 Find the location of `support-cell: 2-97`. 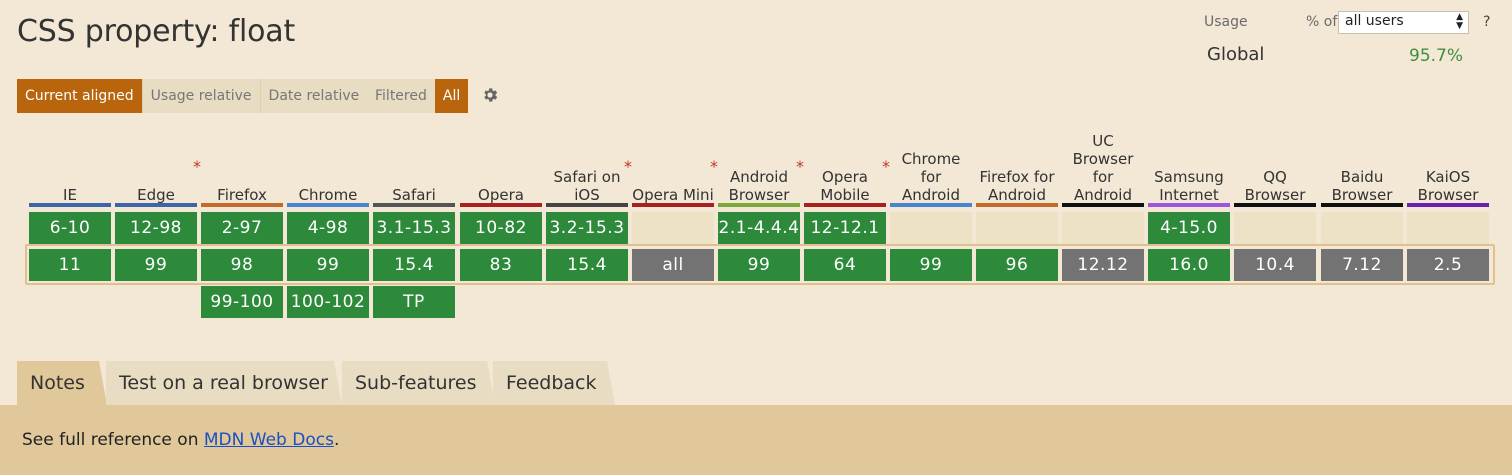

support-cell: 2-97 is located at coordinates (242, 228).